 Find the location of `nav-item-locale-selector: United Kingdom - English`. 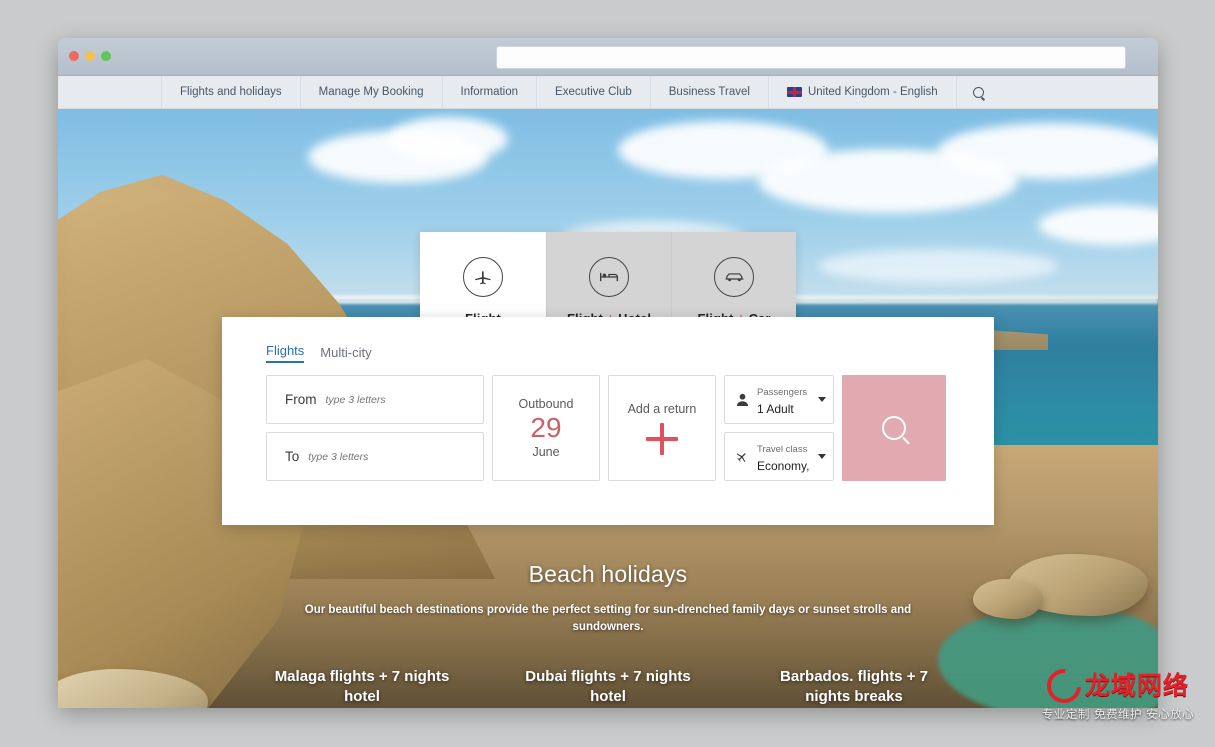

nav-item-locale-selector: United Kingdom - English is located at coordinates (861, 92).